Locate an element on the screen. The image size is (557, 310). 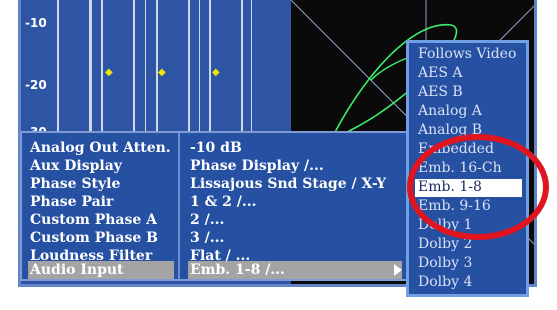
menu-row-label: Phase Pair is located at coordinates (72, 202).